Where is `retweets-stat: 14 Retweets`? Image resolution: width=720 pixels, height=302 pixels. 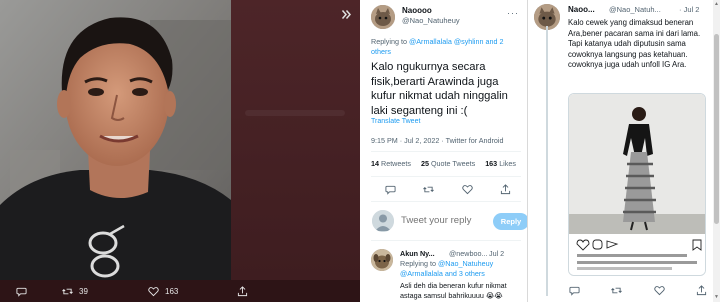
retweets-stat: 14 Retweets is located at coordinates (391, 163).